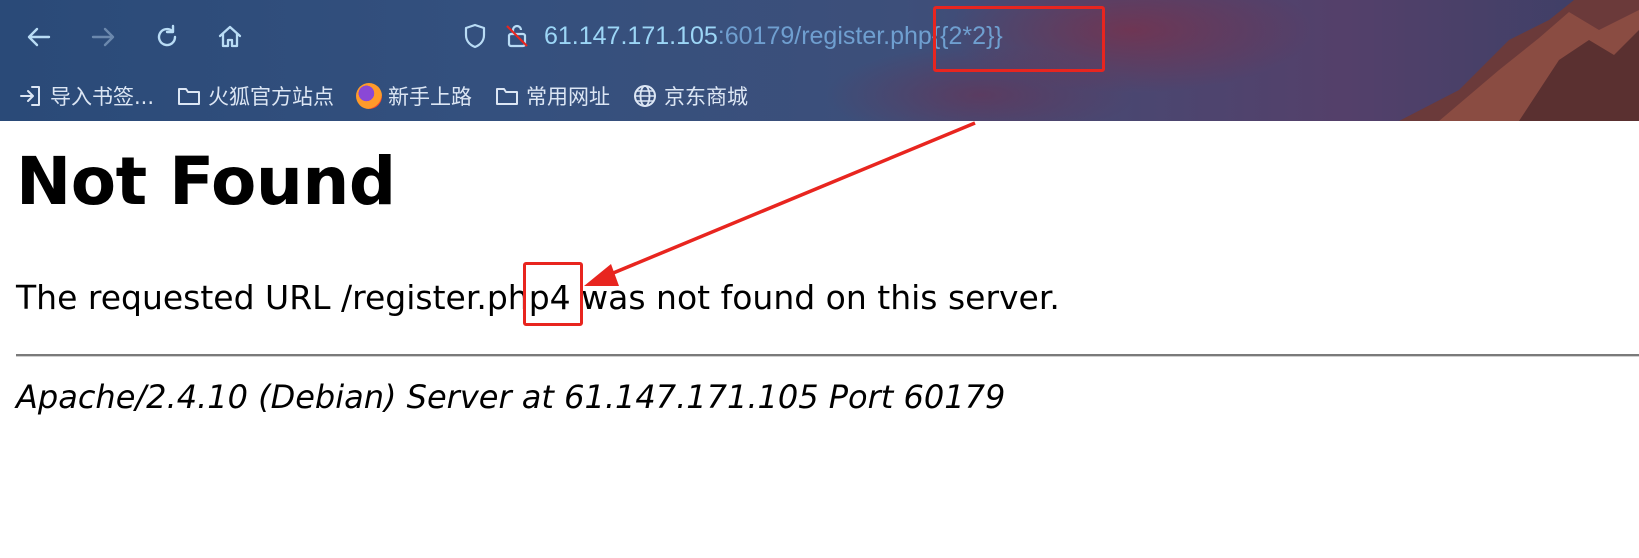 The height and width of the screenshot is (558, 1639). I want to click on bookmark-getting-started: 新手上路, so click(414, 96).